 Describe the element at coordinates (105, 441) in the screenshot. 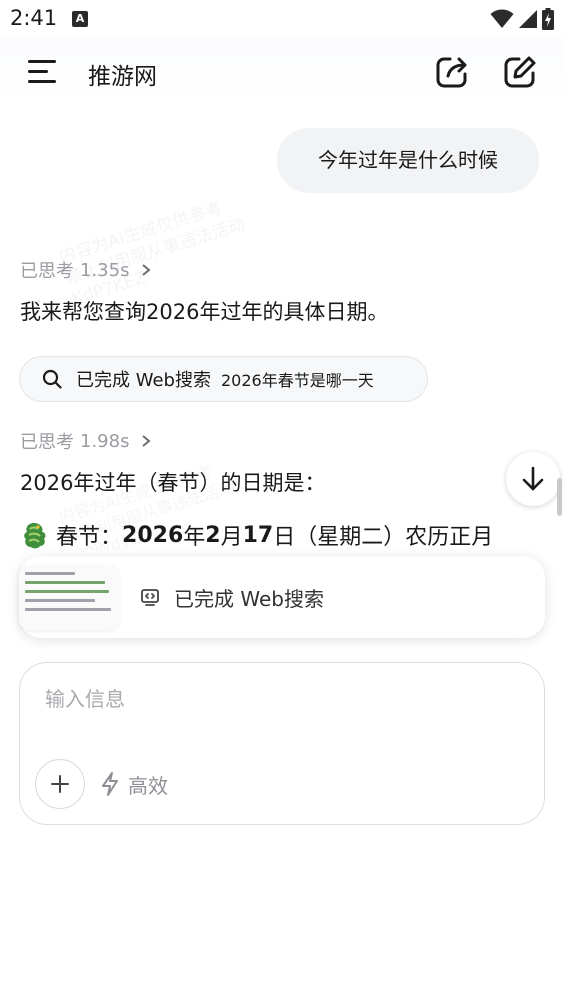

I see `thinking-duration: 1.98s` at that location.